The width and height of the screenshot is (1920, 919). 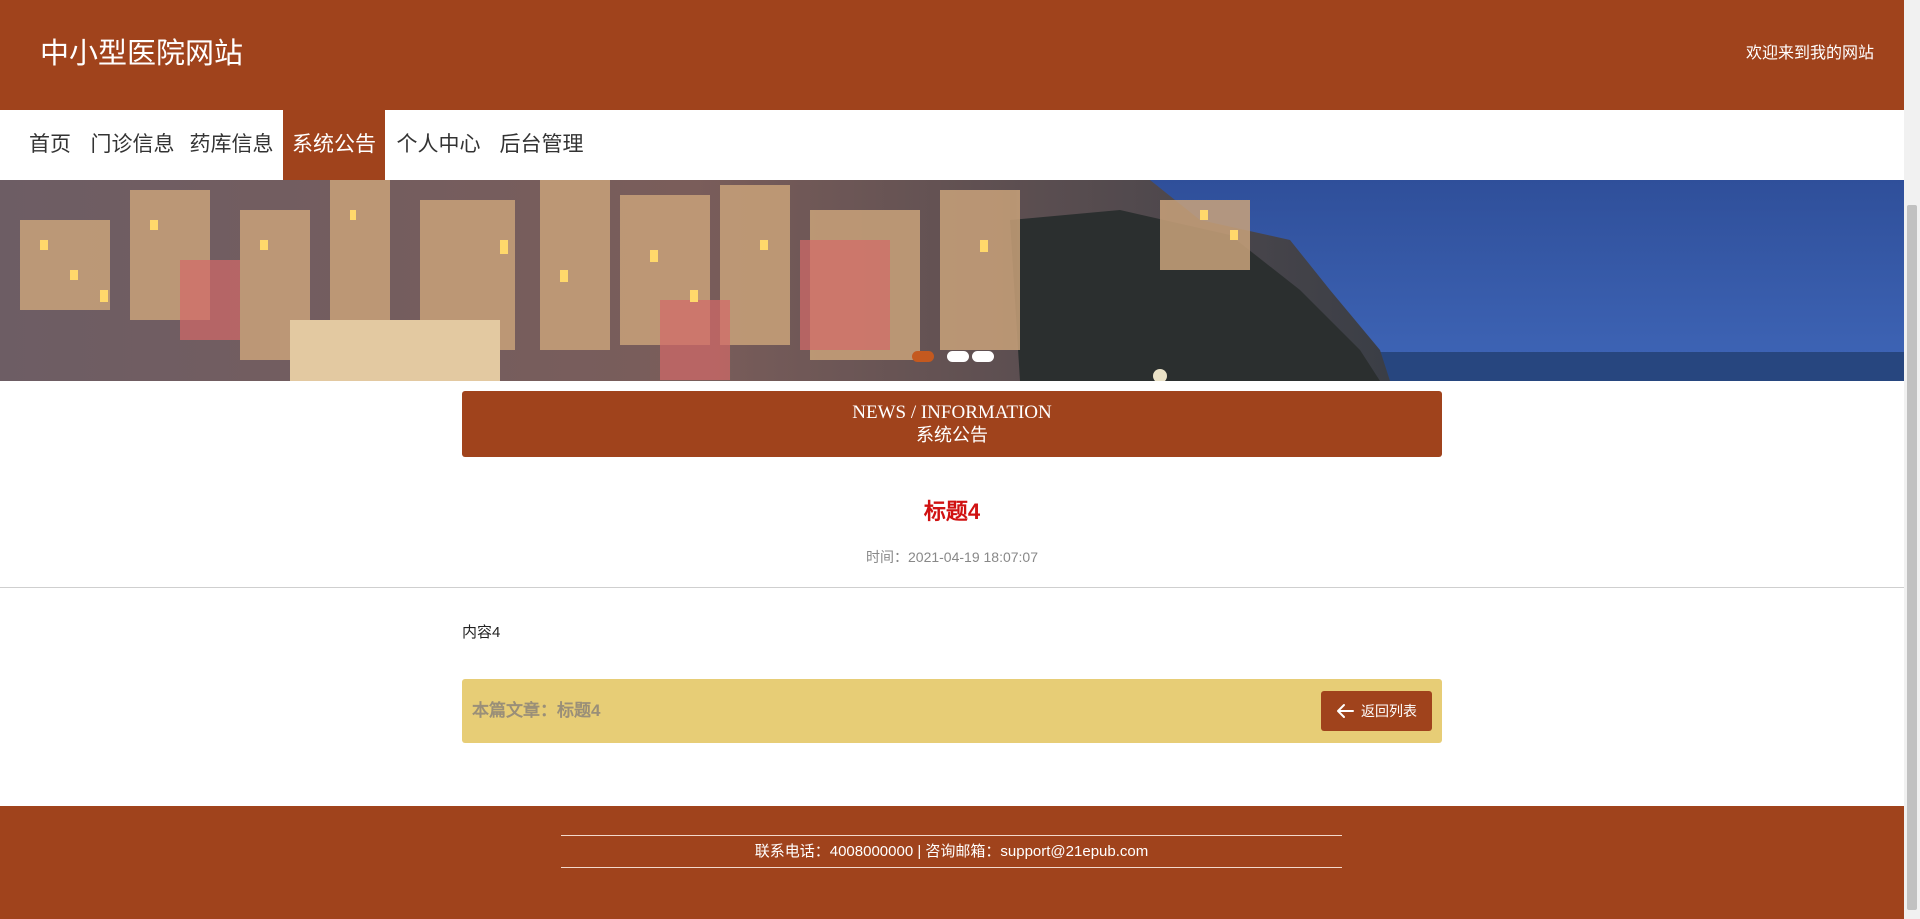 What do you see at coordinates (141, 54) in the screenshot?
I see `site-title: 中小型医院网站` at bounding box center [141, 54].